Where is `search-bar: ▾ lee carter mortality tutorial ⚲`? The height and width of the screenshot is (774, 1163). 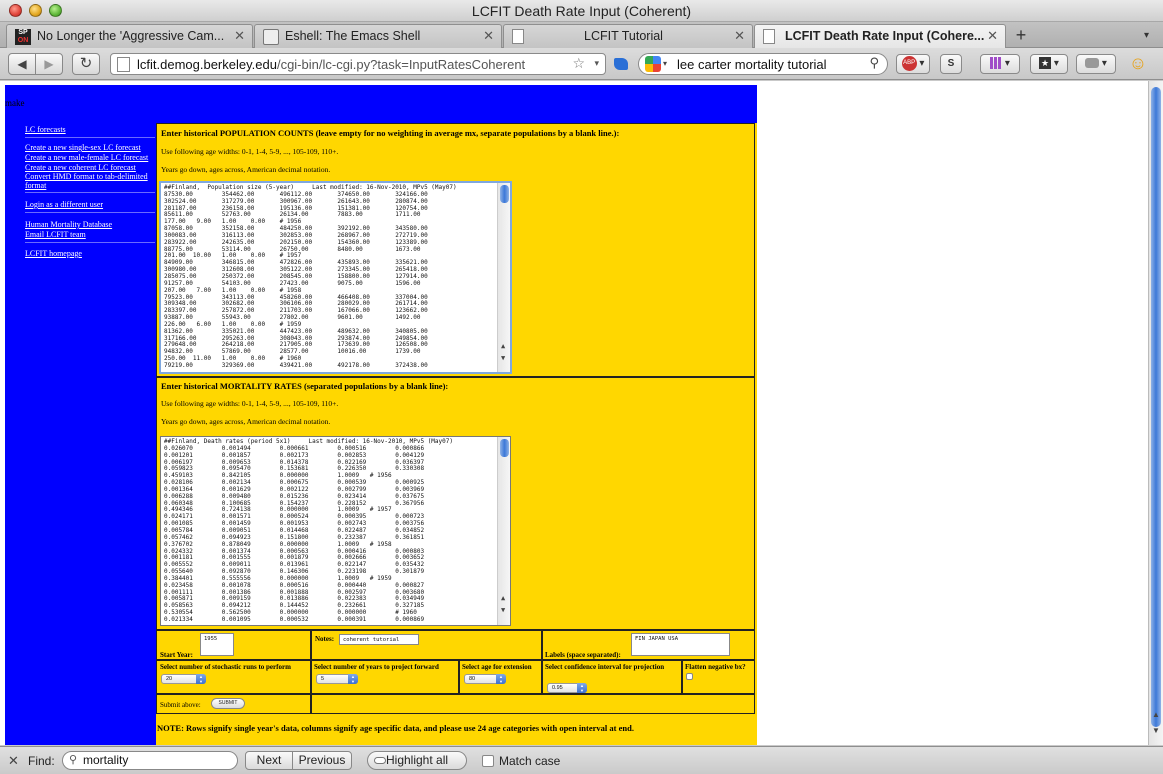 search-bar: ▾ lee carter mortality tutorial ⚲ is located at coordinates (763, 64).